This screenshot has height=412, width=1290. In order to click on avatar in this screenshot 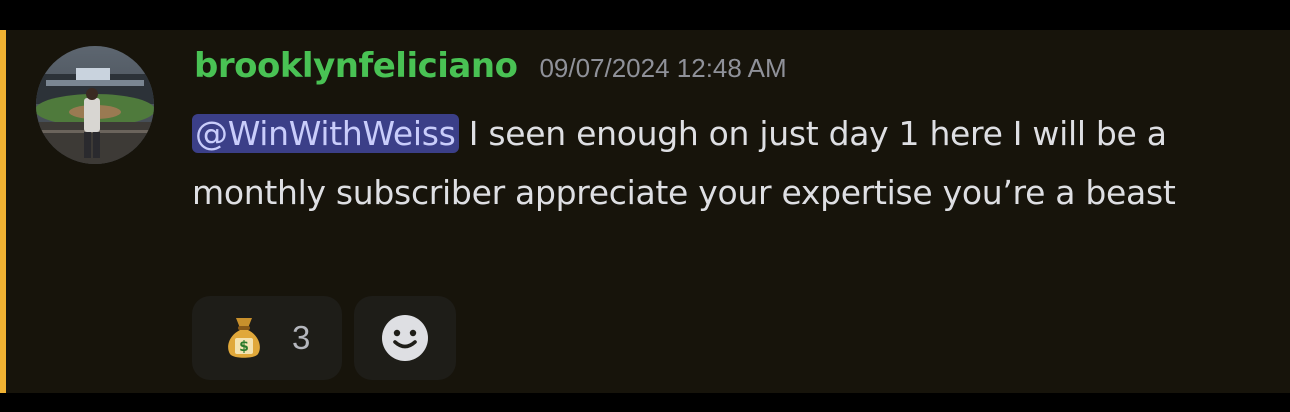, I will do `click(95, 105)`.